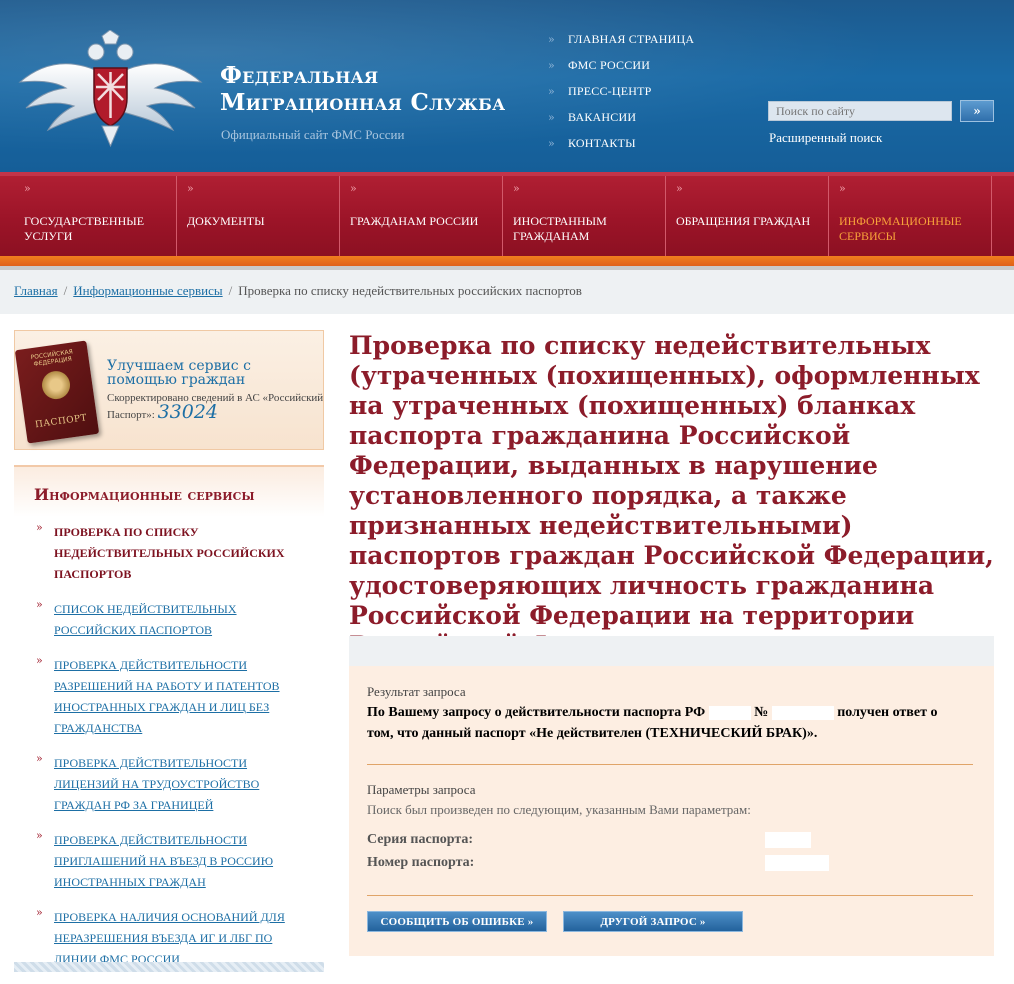  What do you see at coordinates (420, 839) in the screenshot?
I see `series-label: Серия паспорта:` at bounding box center [420, 839].